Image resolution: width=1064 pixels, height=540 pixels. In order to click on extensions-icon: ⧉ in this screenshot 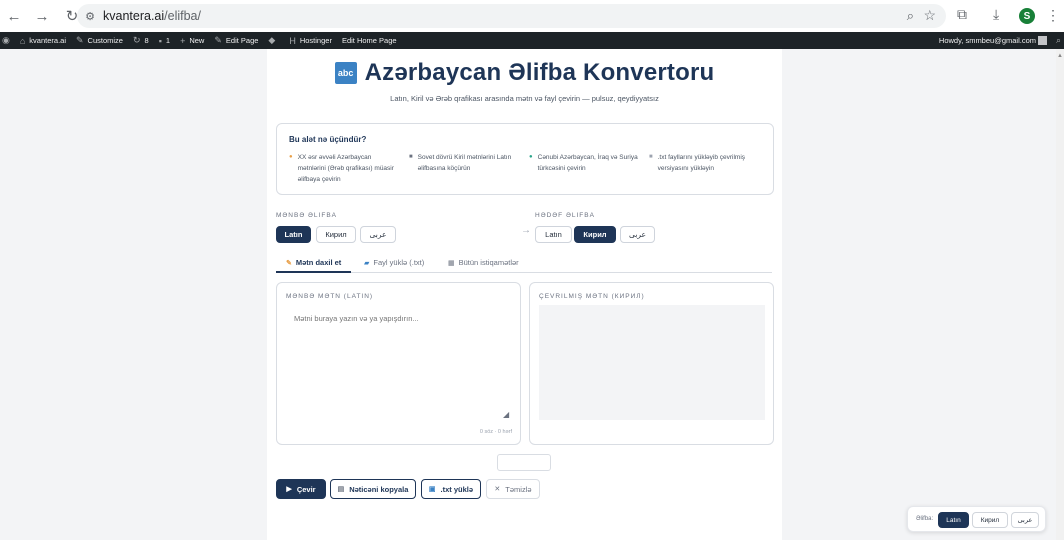, I will do `click(962, 14)`.